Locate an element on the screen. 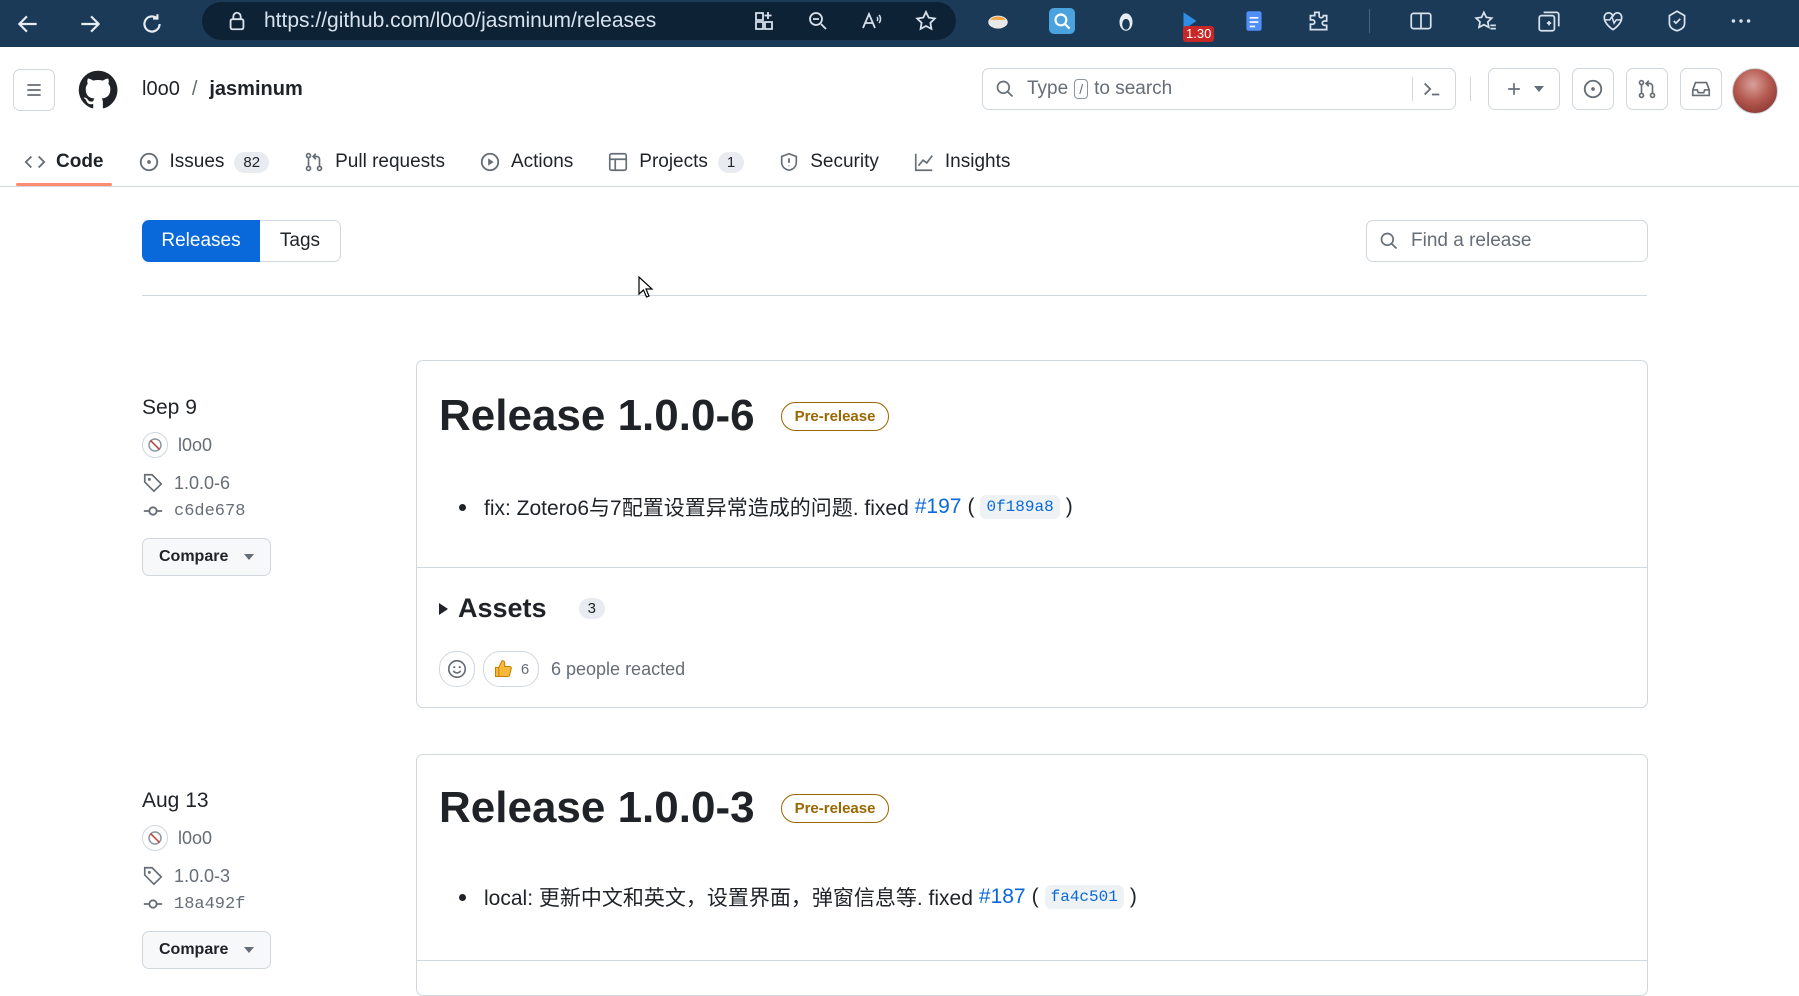  more-options-icon is located at coordinates (1741, 21).